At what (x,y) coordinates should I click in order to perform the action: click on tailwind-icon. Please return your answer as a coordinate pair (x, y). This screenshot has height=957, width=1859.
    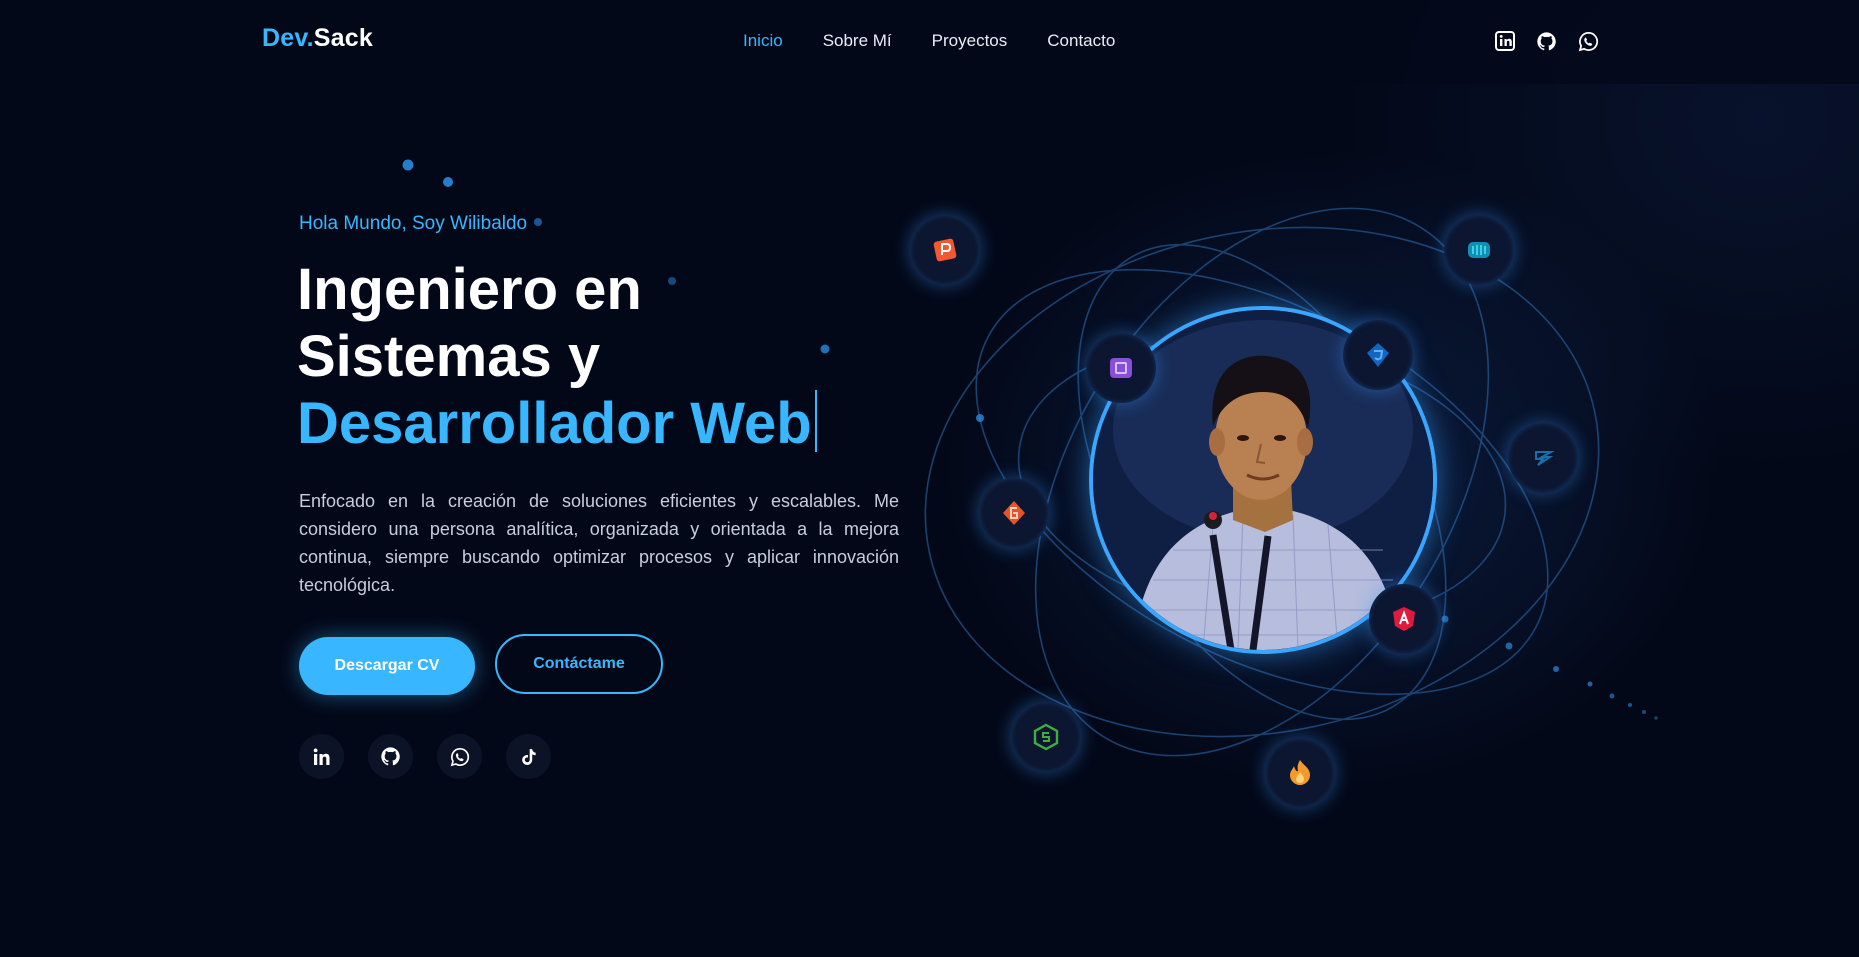
    Looking at the image, I should click on (1479, 250).